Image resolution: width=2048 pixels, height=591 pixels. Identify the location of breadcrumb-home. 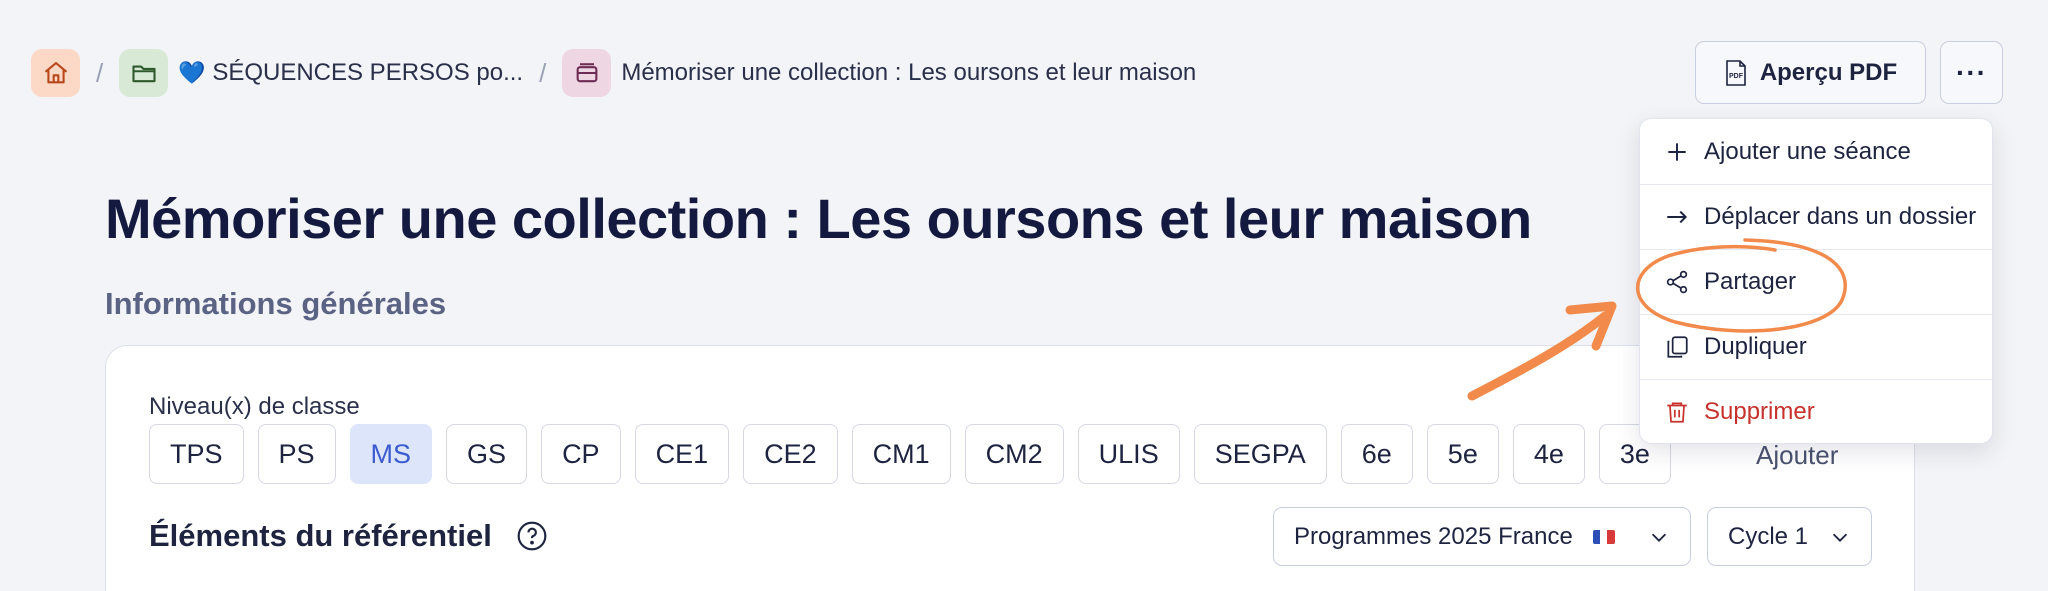
(55, 73).